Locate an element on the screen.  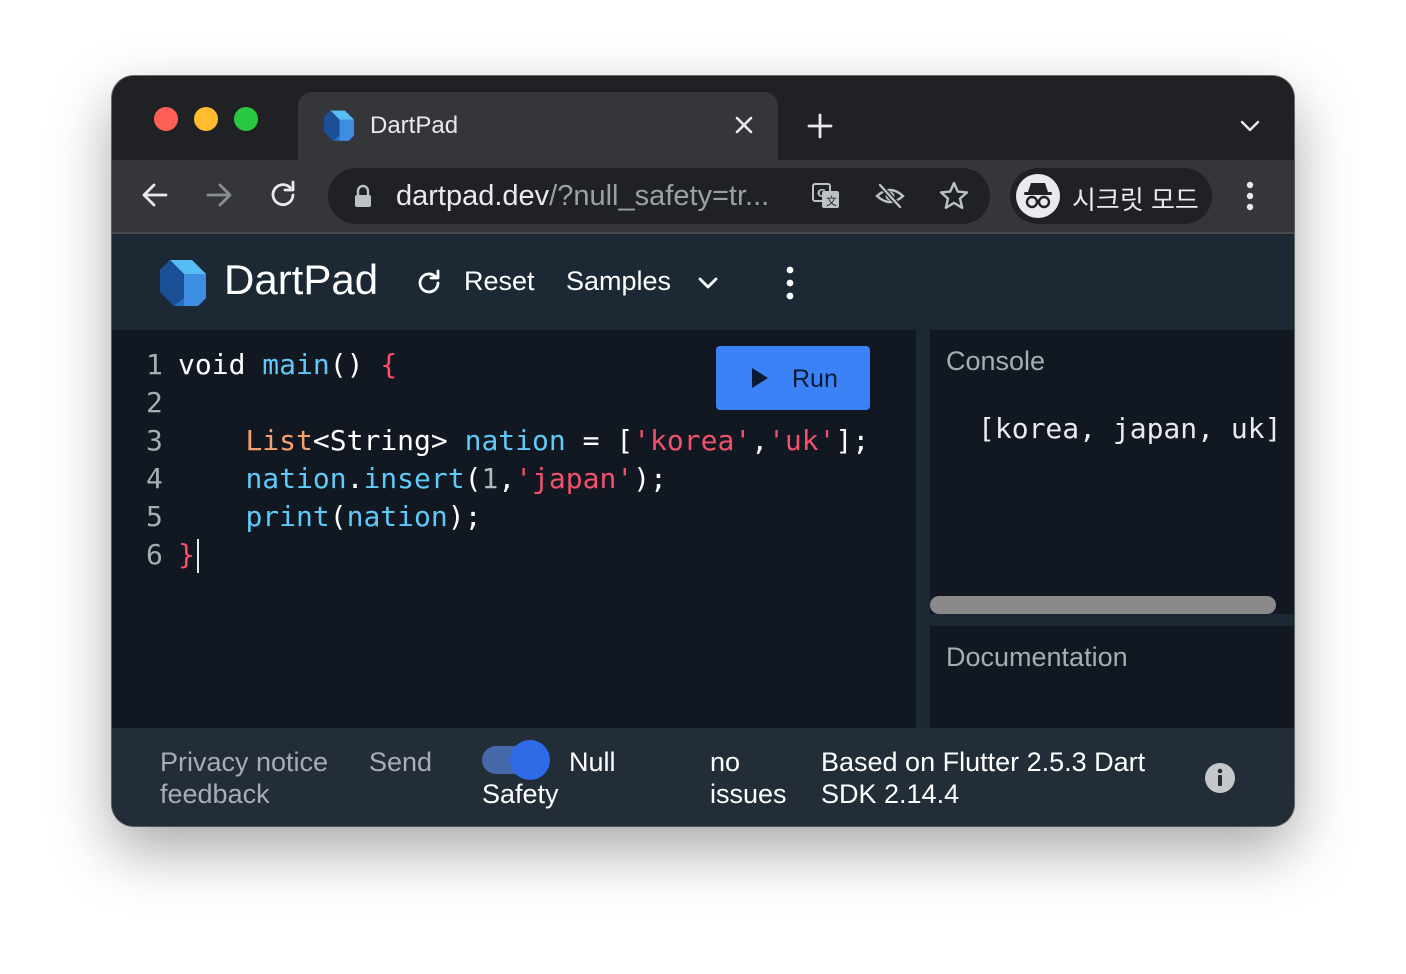
code-token: { is located at coordinates (389, 364).